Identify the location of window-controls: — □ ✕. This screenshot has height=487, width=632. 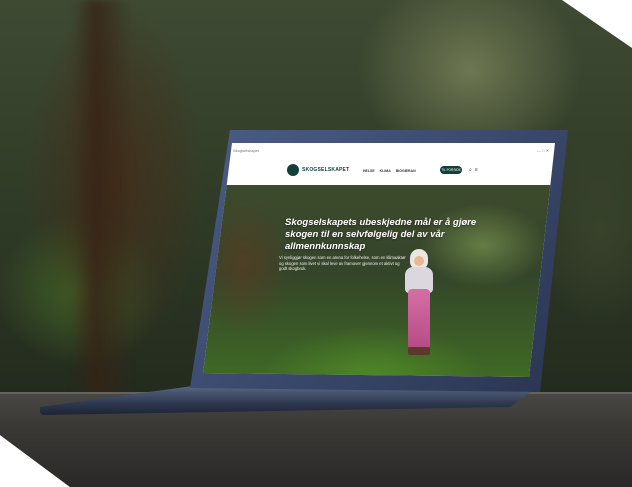
(543, 150).